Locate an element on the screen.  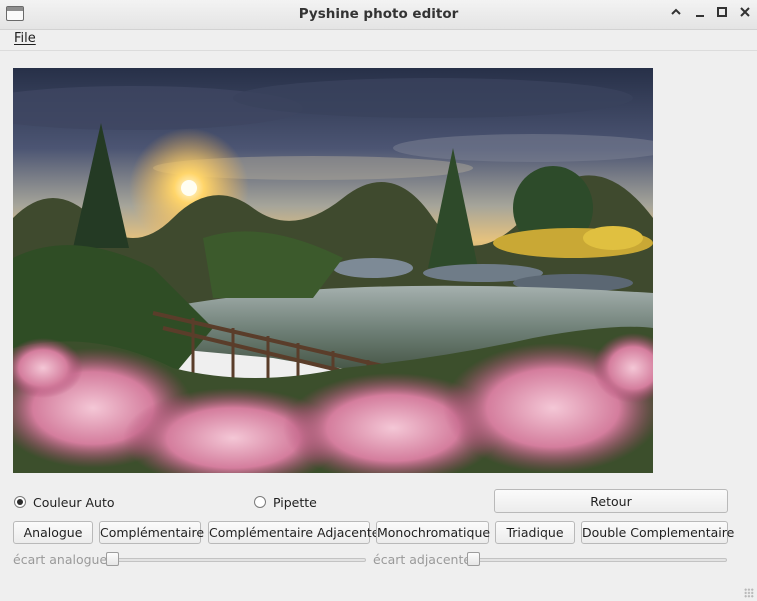
complementaire-adjacente-button: Complémentaire Adjacente is located at coordinates (293, 532).